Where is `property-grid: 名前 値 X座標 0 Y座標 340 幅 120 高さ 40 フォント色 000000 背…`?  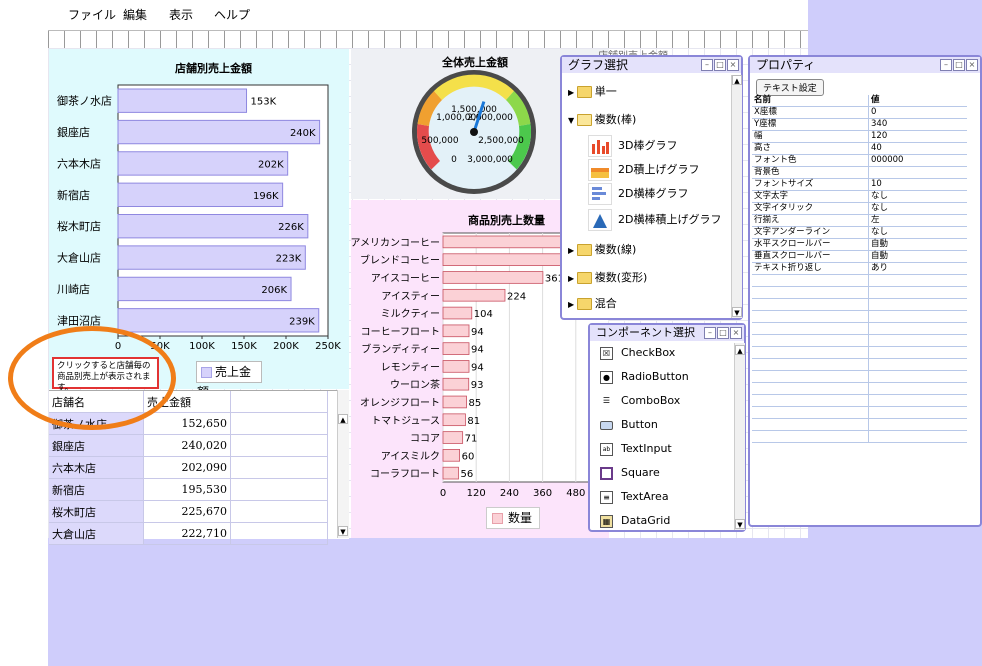 property-grid: 名前 値 X座標 0 Y座標 340 幅 120 高さ 40 フォント色 000000 背… is located at coordinates (859, 269).